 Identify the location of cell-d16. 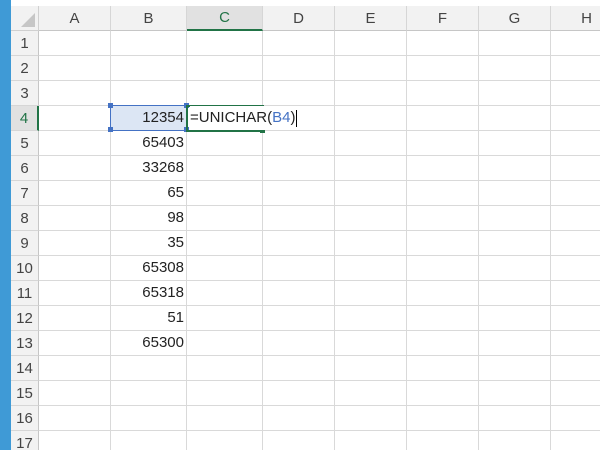
(299, 418).